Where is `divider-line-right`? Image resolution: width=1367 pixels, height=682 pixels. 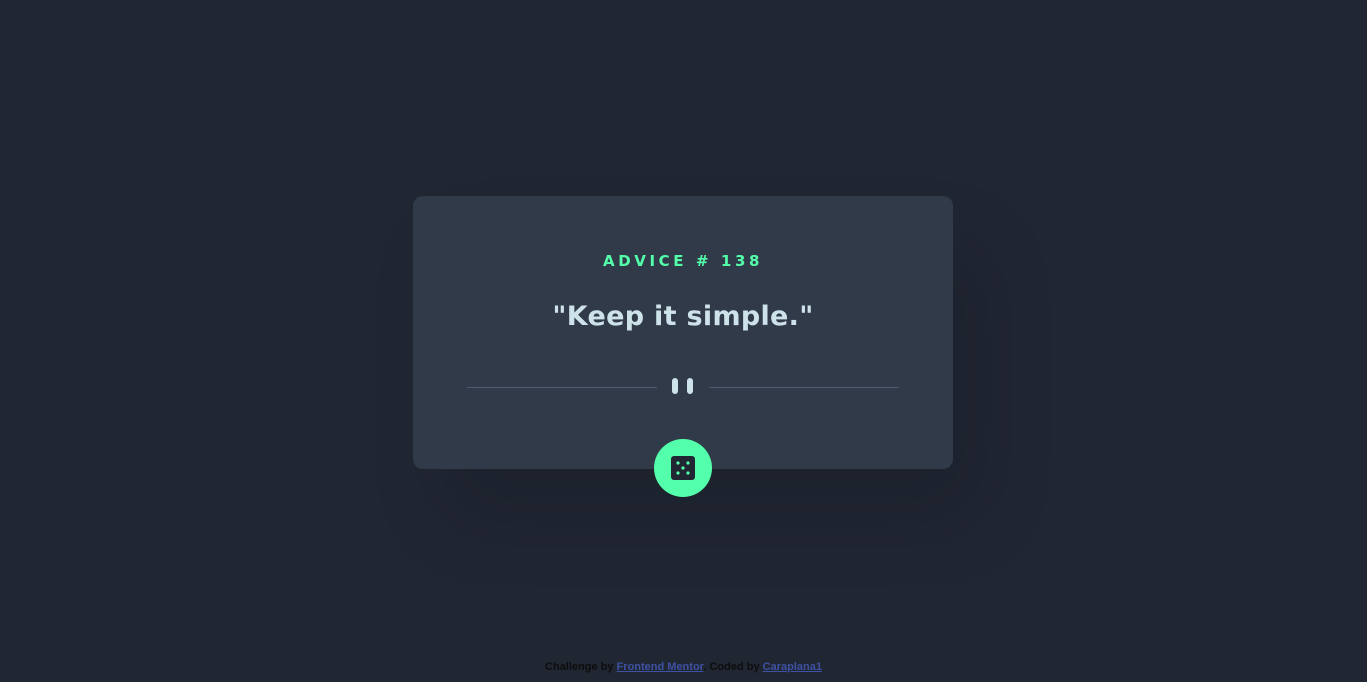 divider-line-right is located at coordinates (804, 387).